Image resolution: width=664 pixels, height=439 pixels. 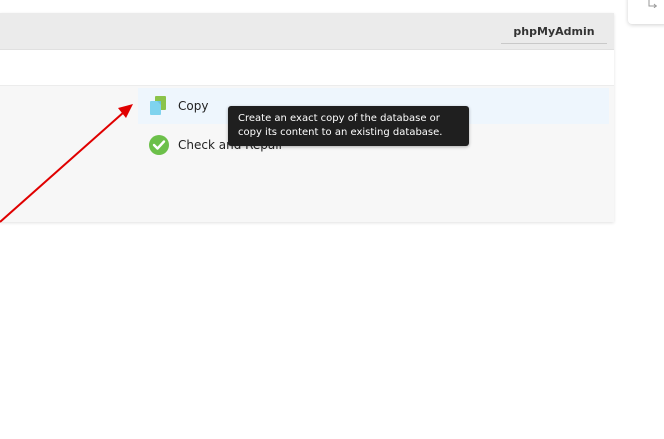 What do you see at coordinates (646, 12) in the screenshot?
I see `side-panel-corner` at bounding box center [646, 12].